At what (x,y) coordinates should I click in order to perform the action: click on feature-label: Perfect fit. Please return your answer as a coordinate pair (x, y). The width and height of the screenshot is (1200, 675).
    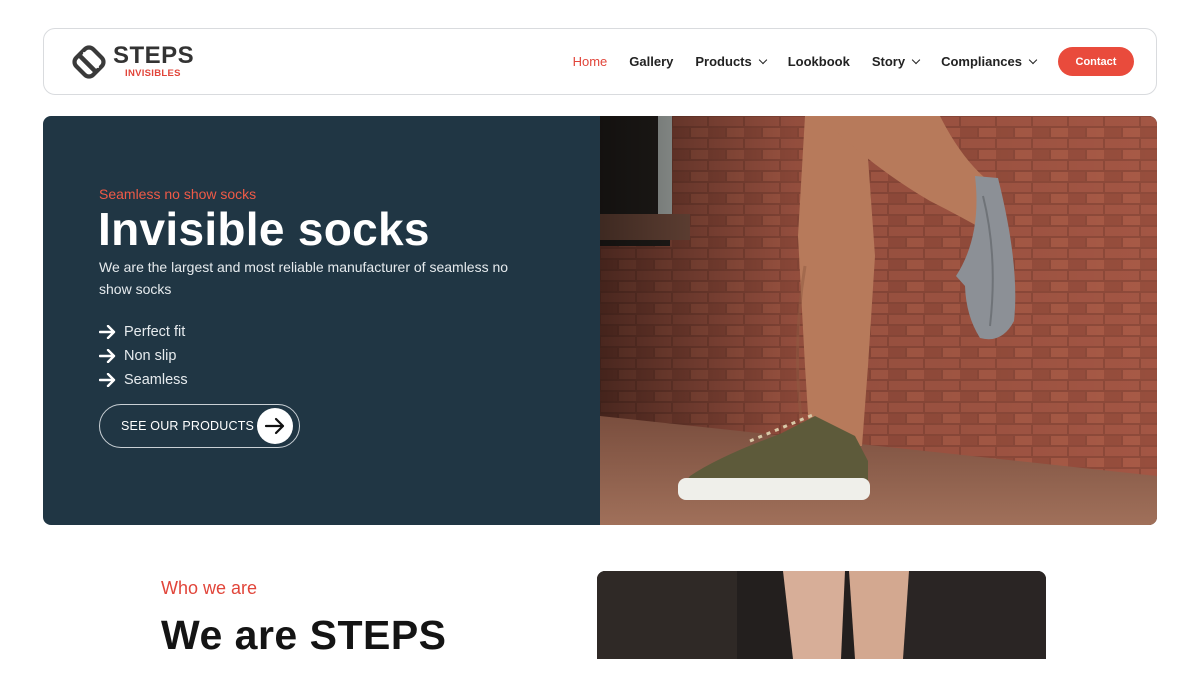
    Looking at the image, I should click on (155, 332).